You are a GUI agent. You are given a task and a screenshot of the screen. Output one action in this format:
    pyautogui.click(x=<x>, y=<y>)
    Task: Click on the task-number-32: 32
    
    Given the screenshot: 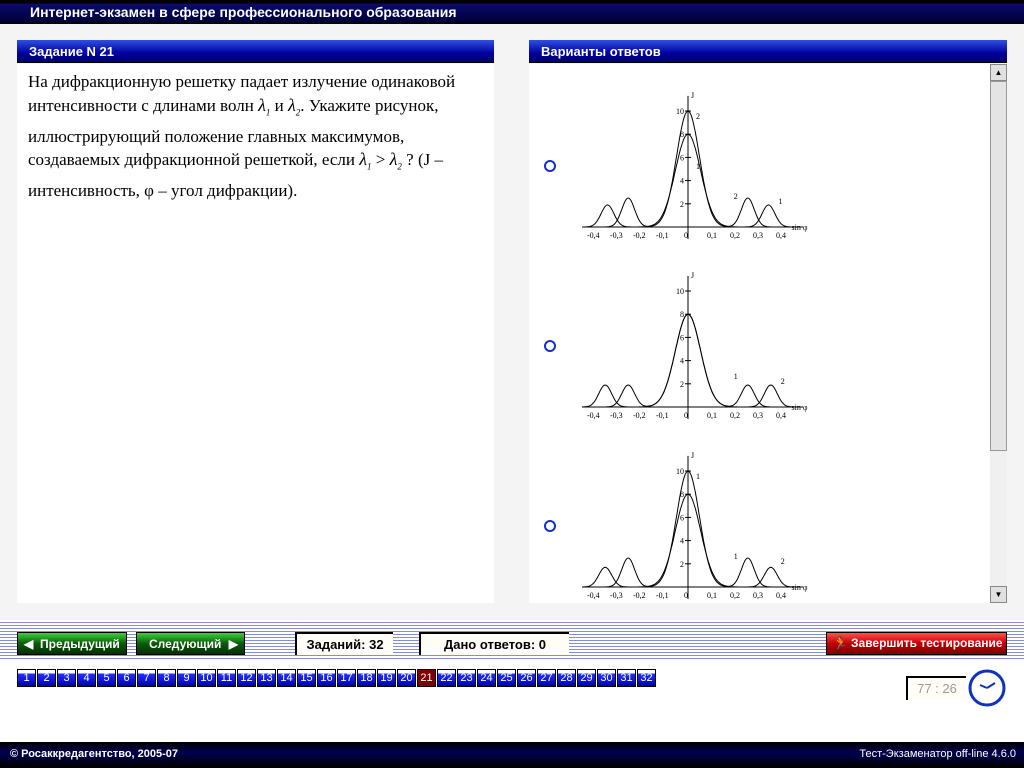 What is the action you would take?
    pyautogui.click(x=646, y=678)
    